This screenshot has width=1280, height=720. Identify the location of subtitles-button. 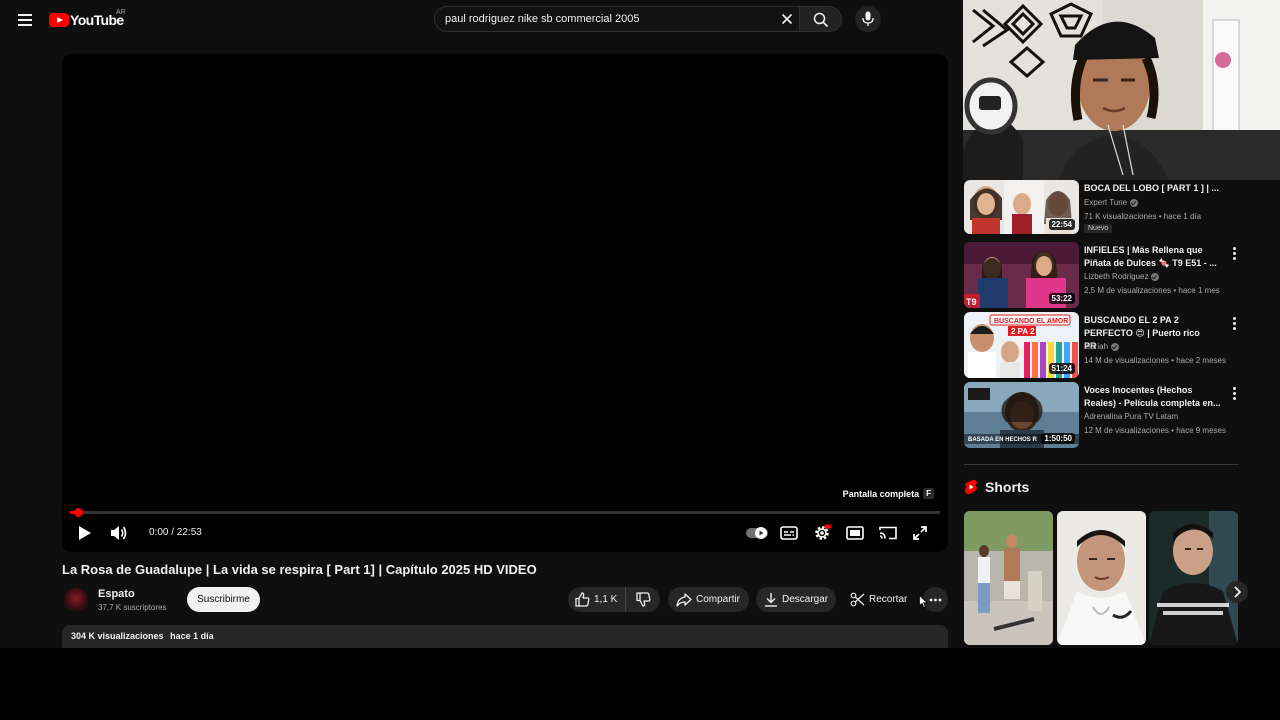
(789, 533).